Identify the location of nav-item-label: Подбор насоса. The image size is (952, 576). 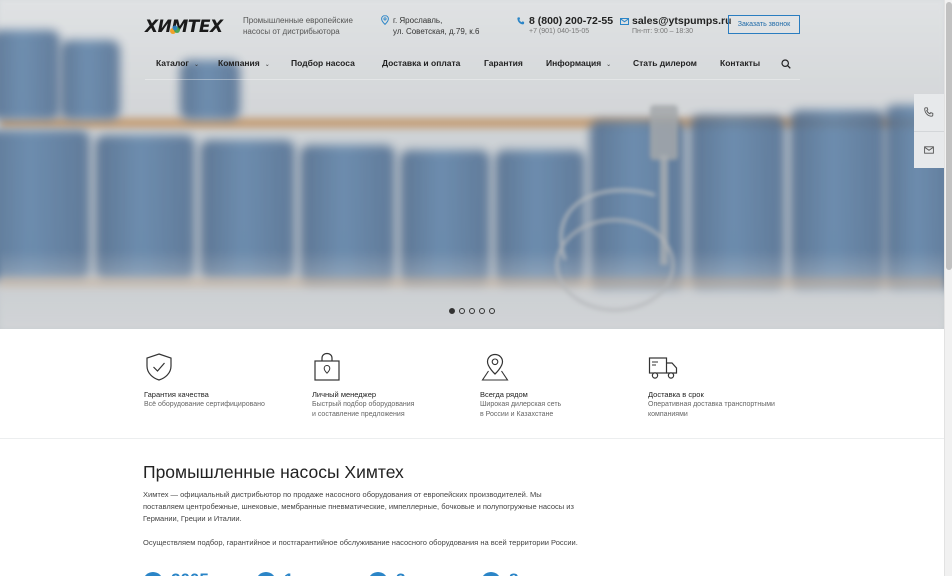
(323, 63).